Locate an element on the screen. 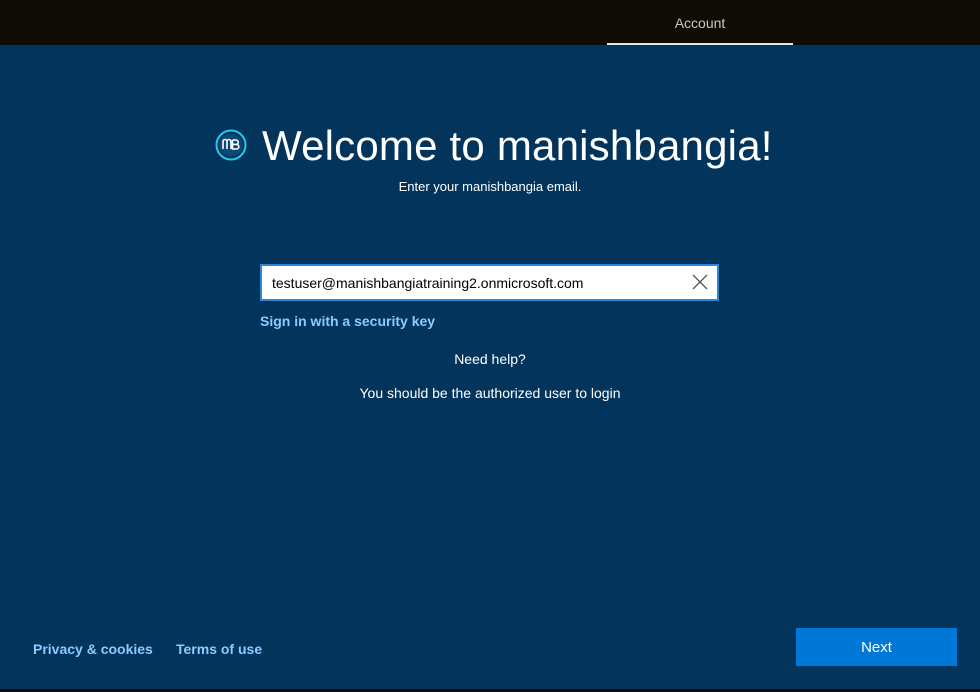 The height and width of the screenshot is (692, 980). need-help-text: Need help? is located at coordinates (490, 359).